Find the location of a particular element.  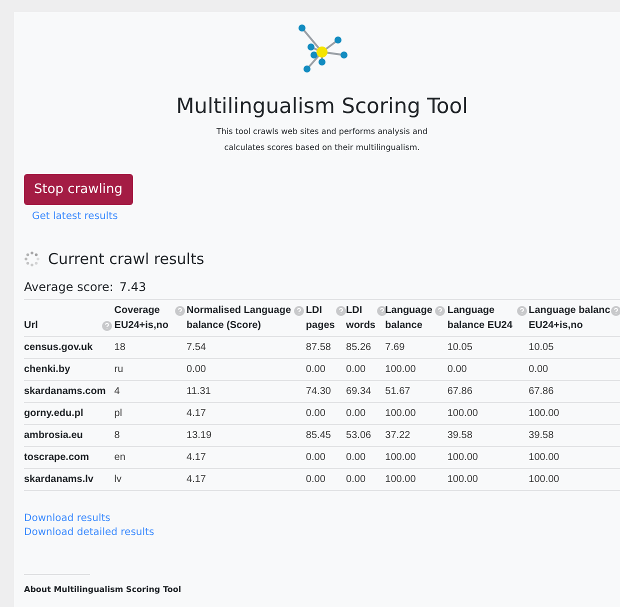

table-cell: 85.45 is located at coordinates (318, 435).